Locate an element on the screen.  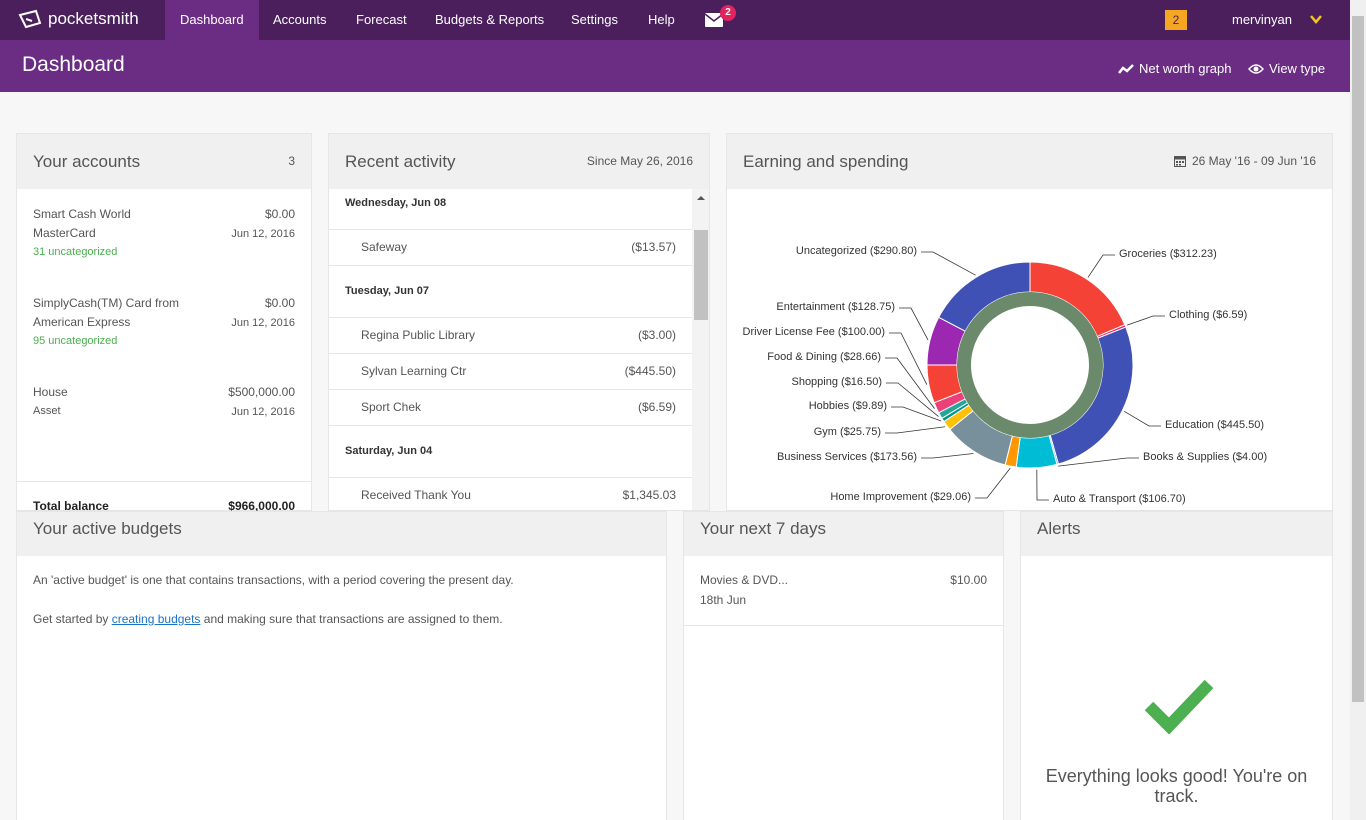
user-menu: mervinyan is located at coordinates (1262, 20).